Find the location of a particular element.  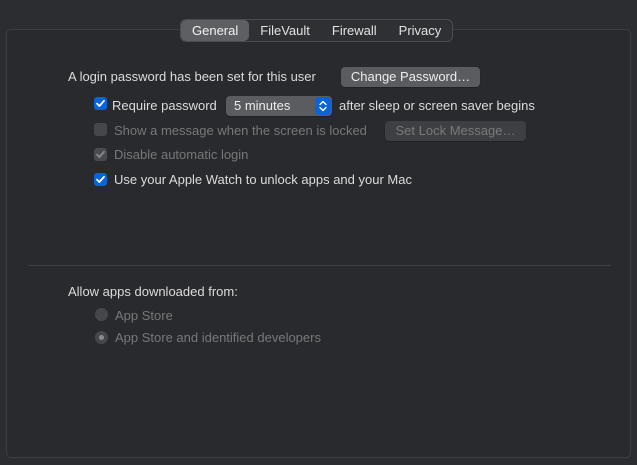

tab-filevault: FileVault is located at coordinates (285, 30).